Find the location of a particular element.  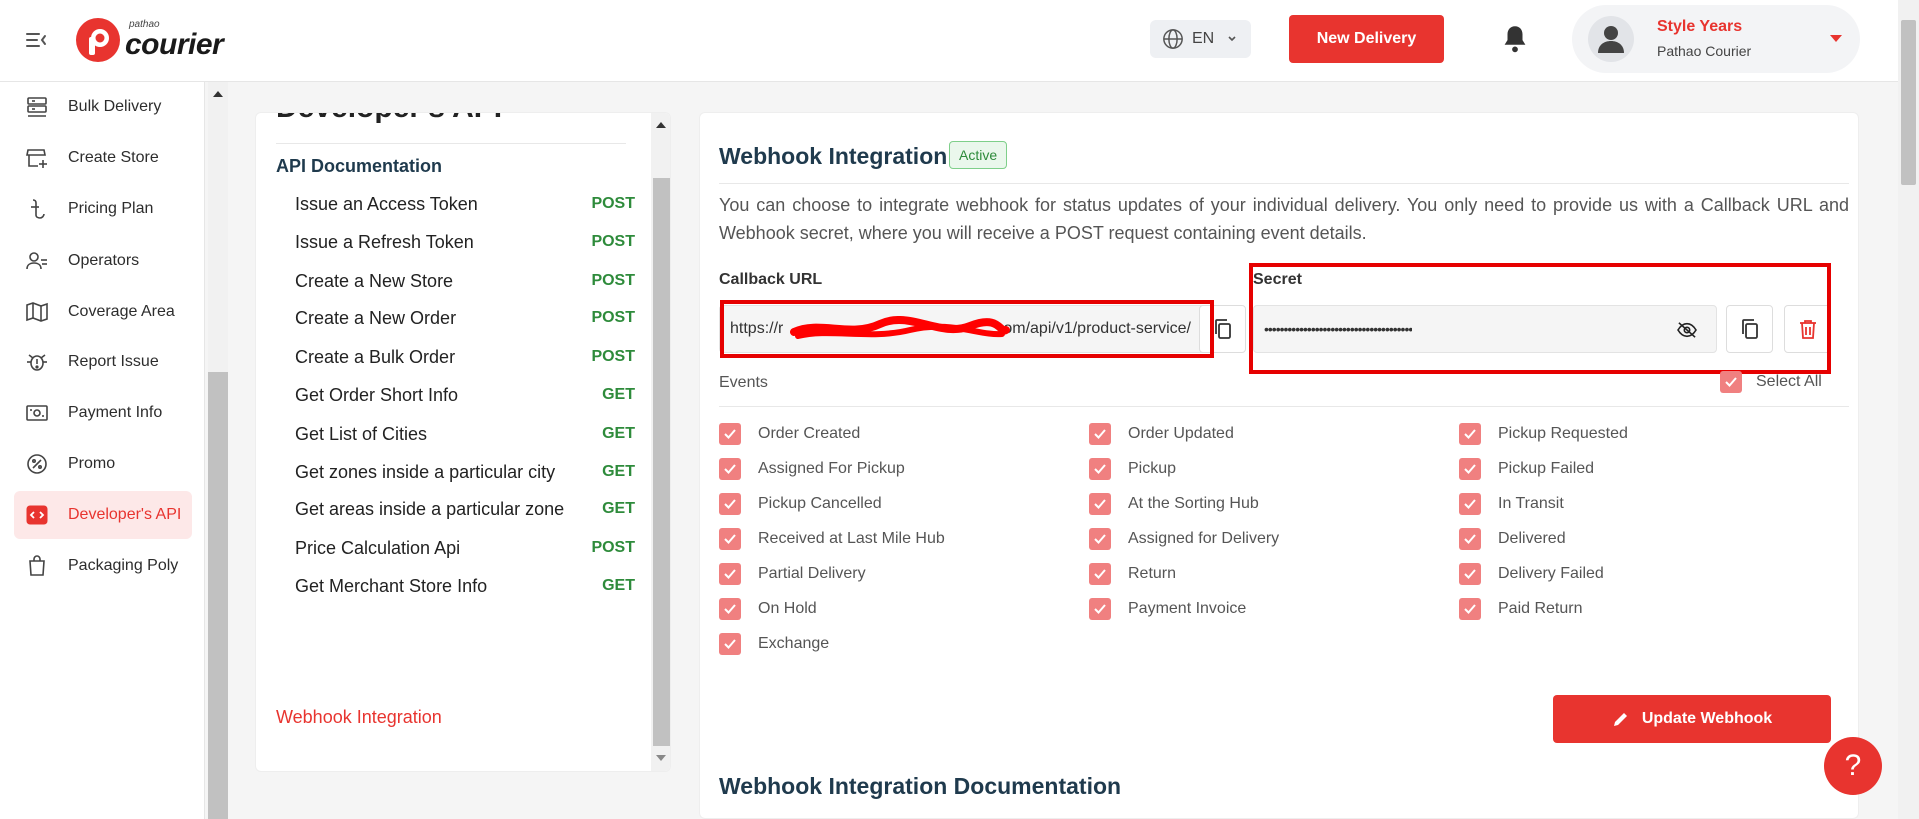

api-link-zones-in-city: Get zones inside a particular city GET is located at coordinates (465, 472).